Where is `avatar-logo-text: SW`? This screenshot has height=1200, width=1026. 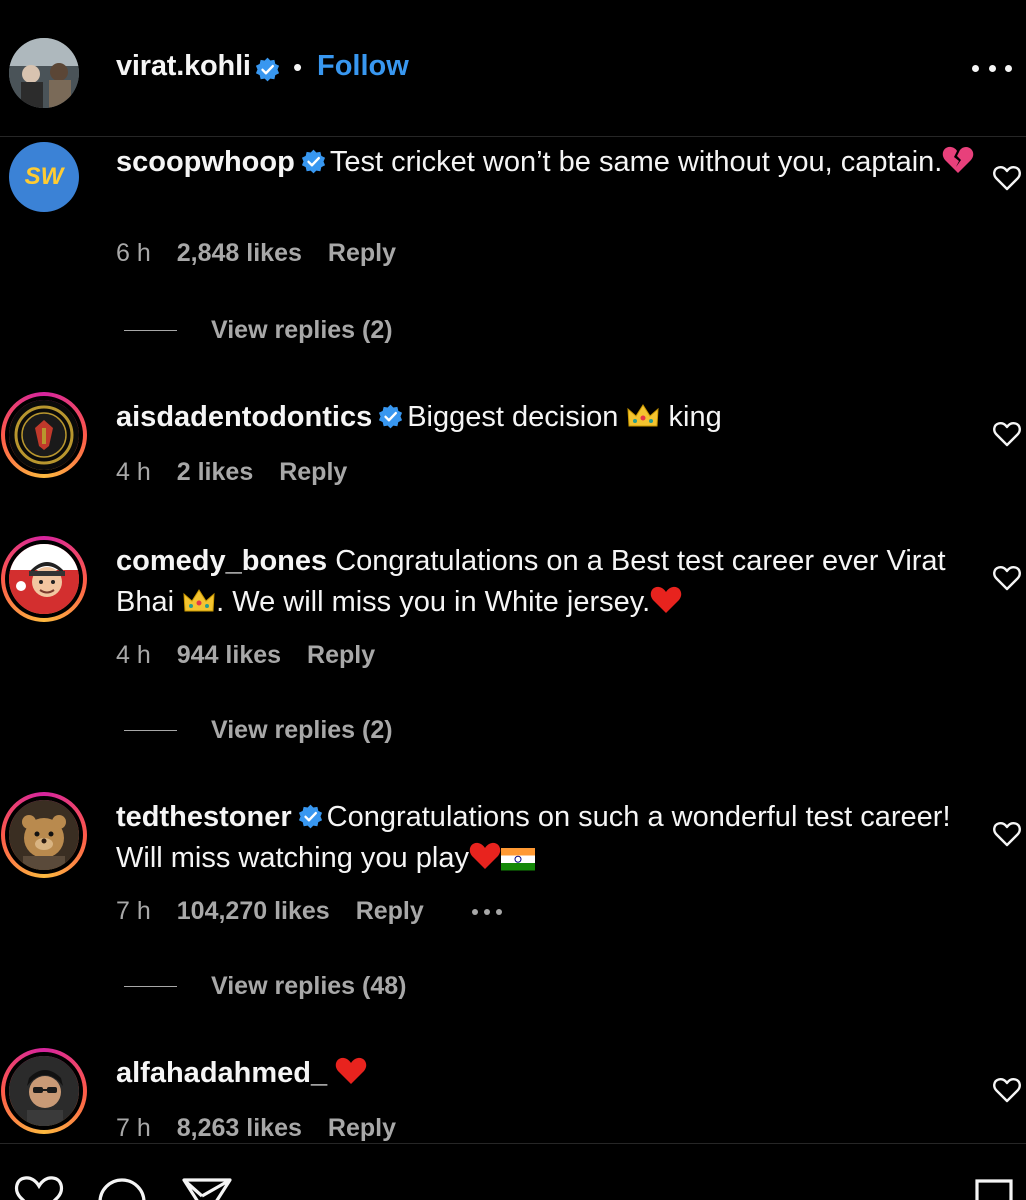 avatar-logo-text: SW is located at coordinates (44, 176).